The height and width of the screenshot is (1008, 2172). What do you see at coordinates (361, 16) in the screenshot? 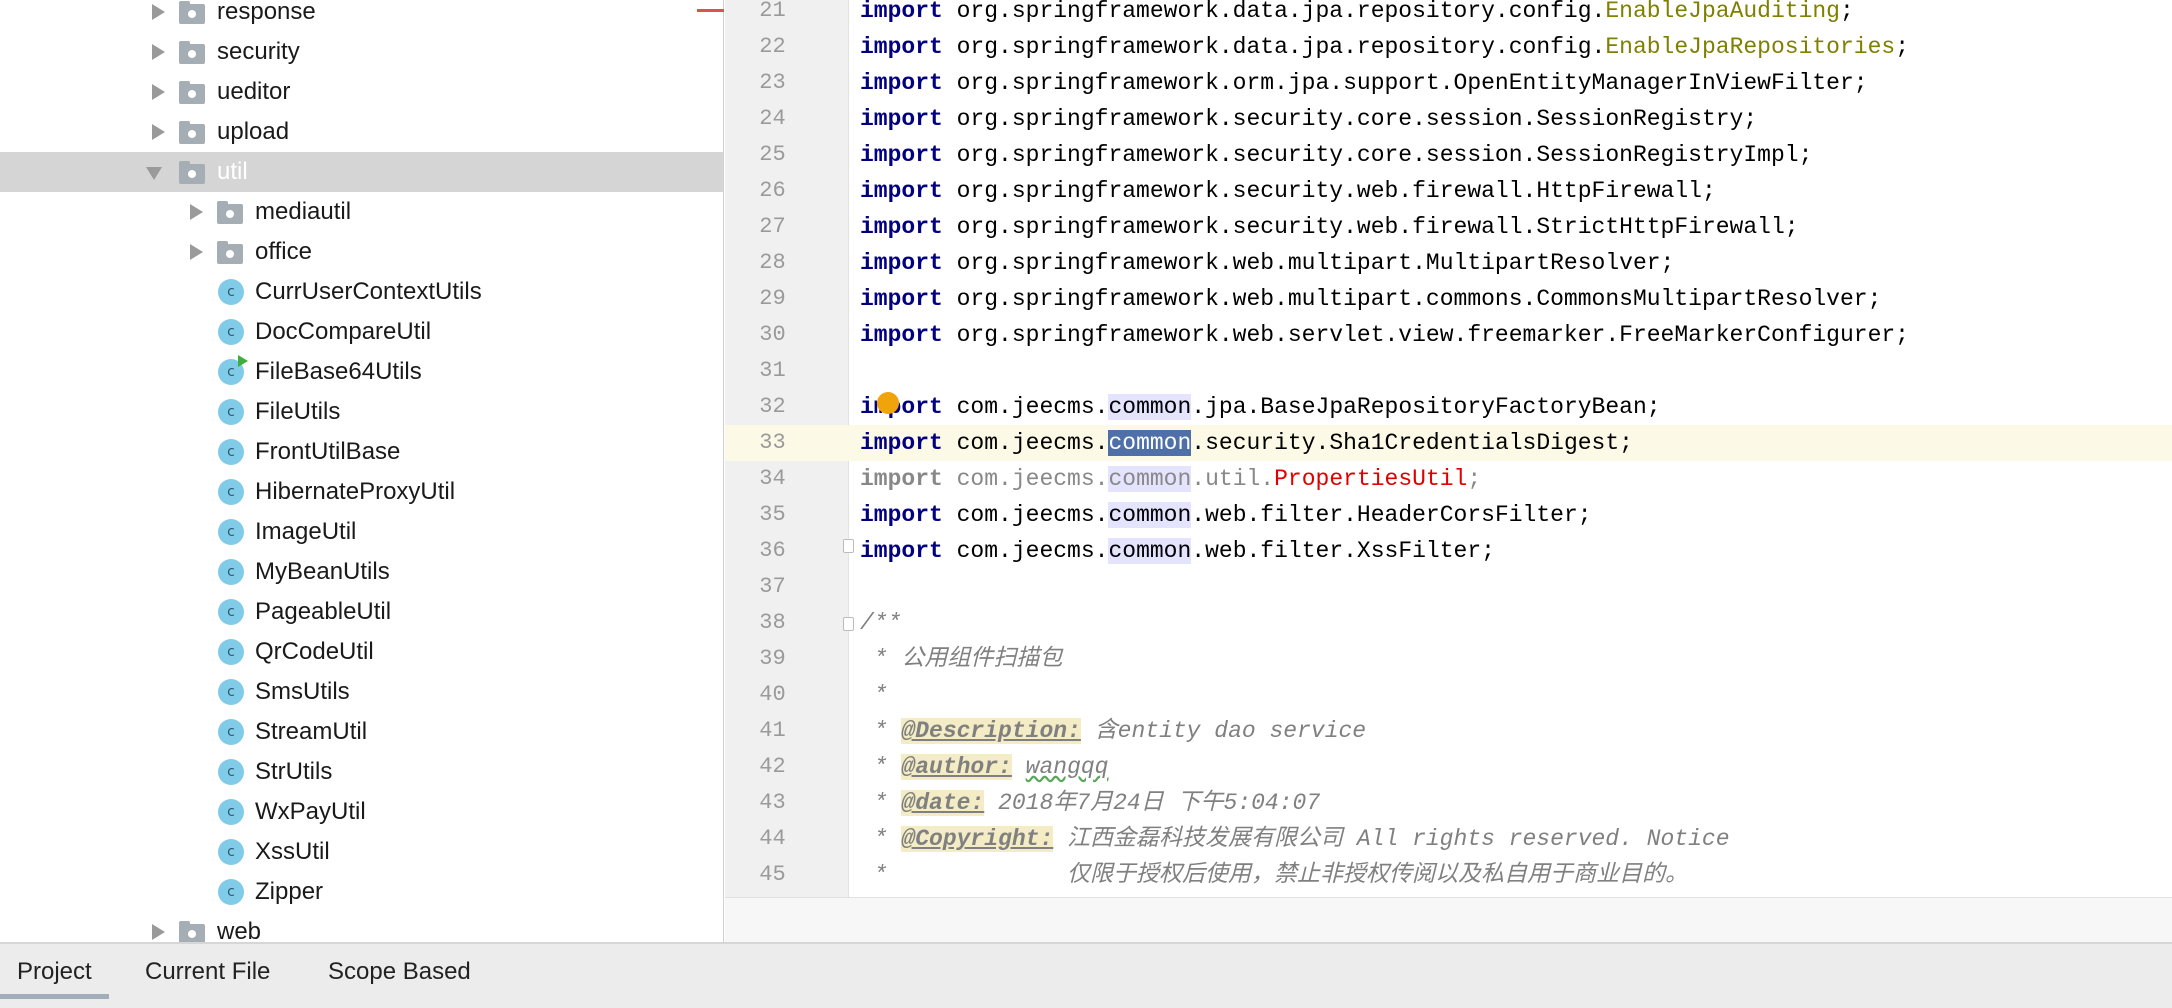
I see `tree-item-response: response` at bounding box center [361, 16].